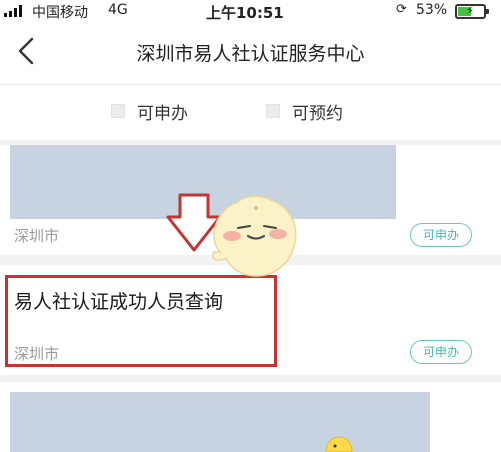 This screenshot has width=501, height=452. I want to click on status-bar: 中国移动 4G 上午10:51 ⟳ 53% ⚡, so click(250, 12).